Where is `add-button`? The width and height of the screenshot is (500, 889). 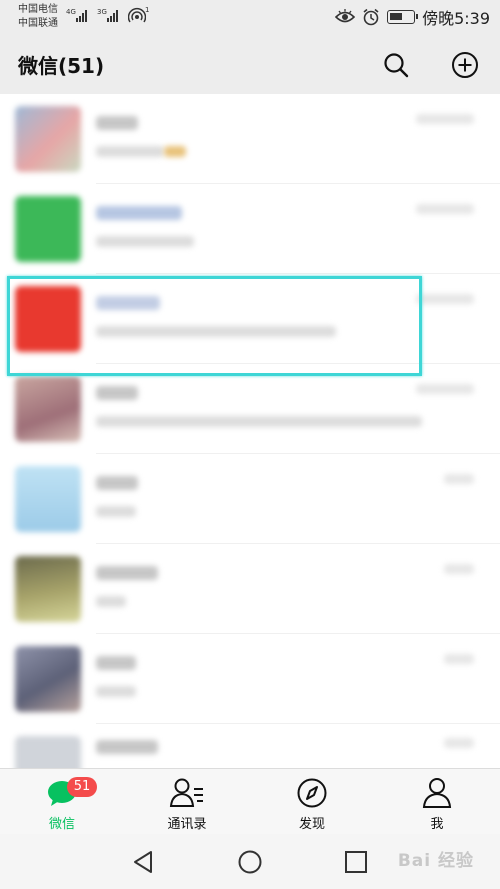 add-button is located at coordinates (465, 65).